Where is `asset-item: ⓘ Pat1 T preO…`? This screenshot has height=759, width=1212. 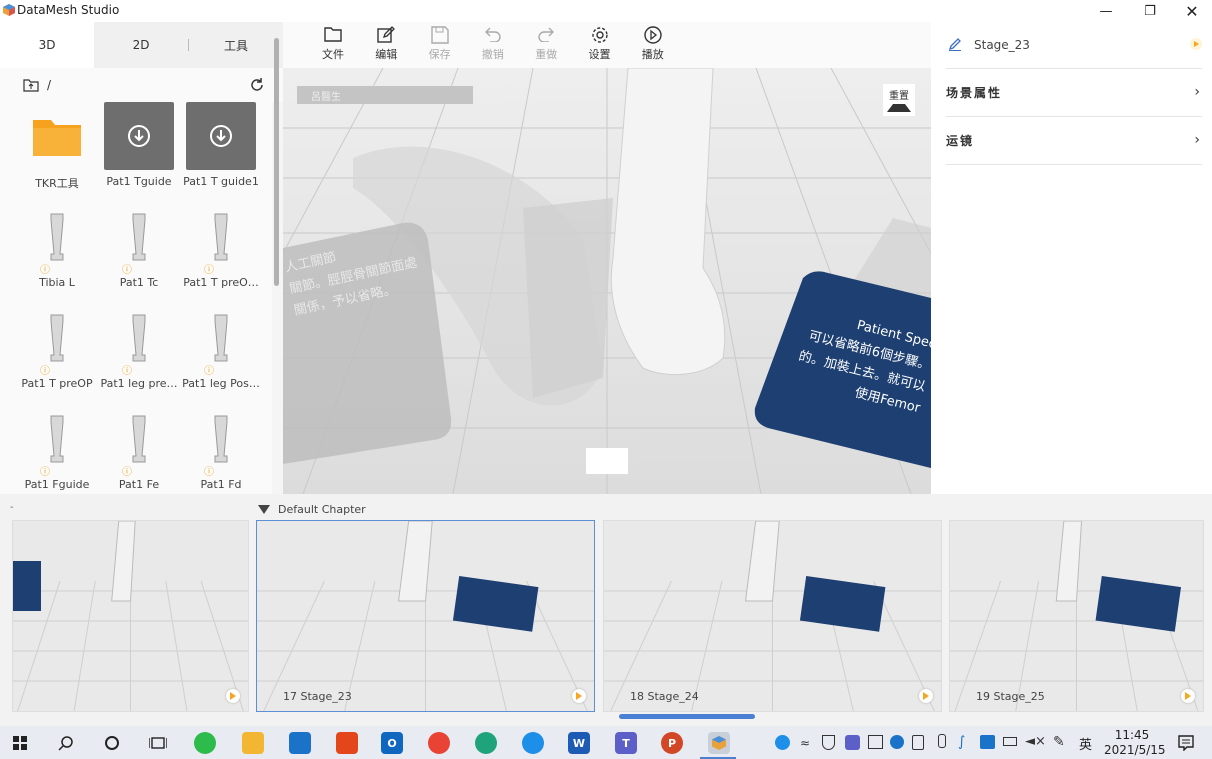
asset-item: ⓘ Pat1 T preO… is located at coordinates (221, 253).